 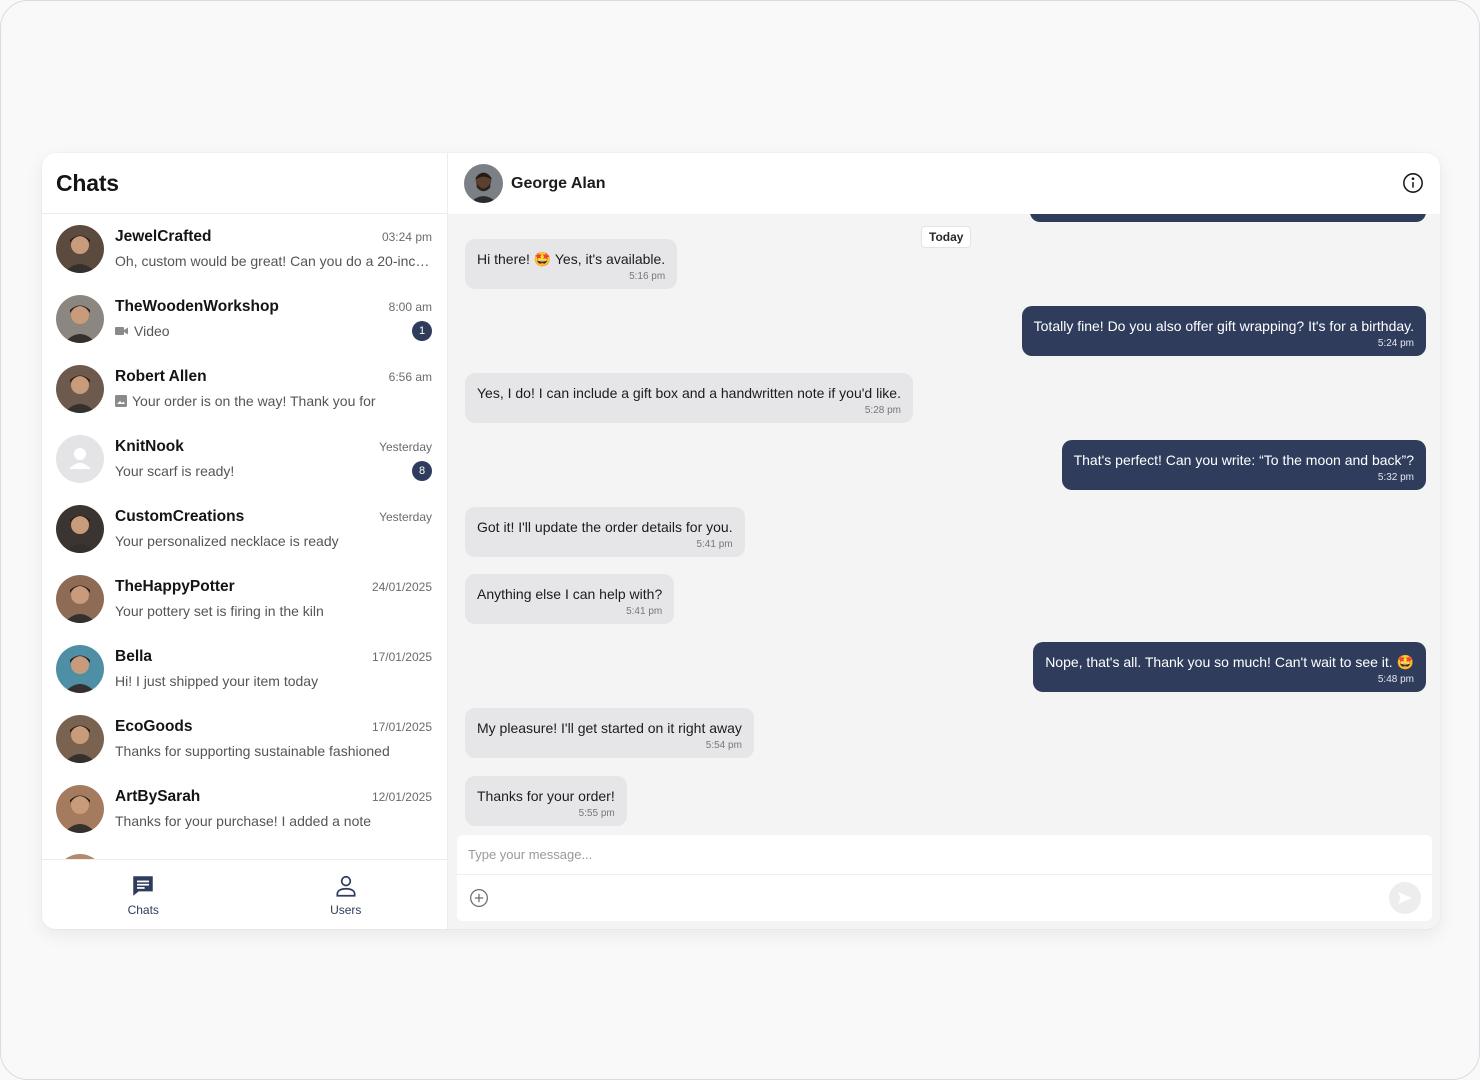 I want to click on chat-preview: Thanks for your purchase! I added a note, so click(x=243, y=821).